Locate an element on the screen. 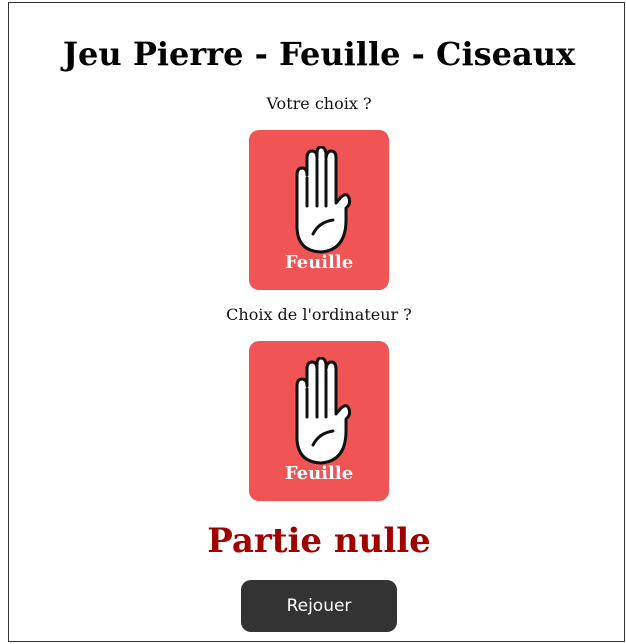  computer-choice-card: Feuille is located at coordinates (319, 421).